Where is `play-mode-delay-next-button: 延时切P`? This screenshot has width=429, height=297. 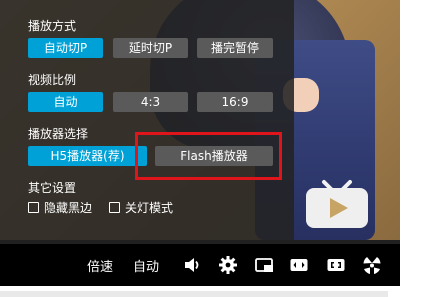 play-mode-delay-next-button: 延时切P is located at coordinates (150, 48).